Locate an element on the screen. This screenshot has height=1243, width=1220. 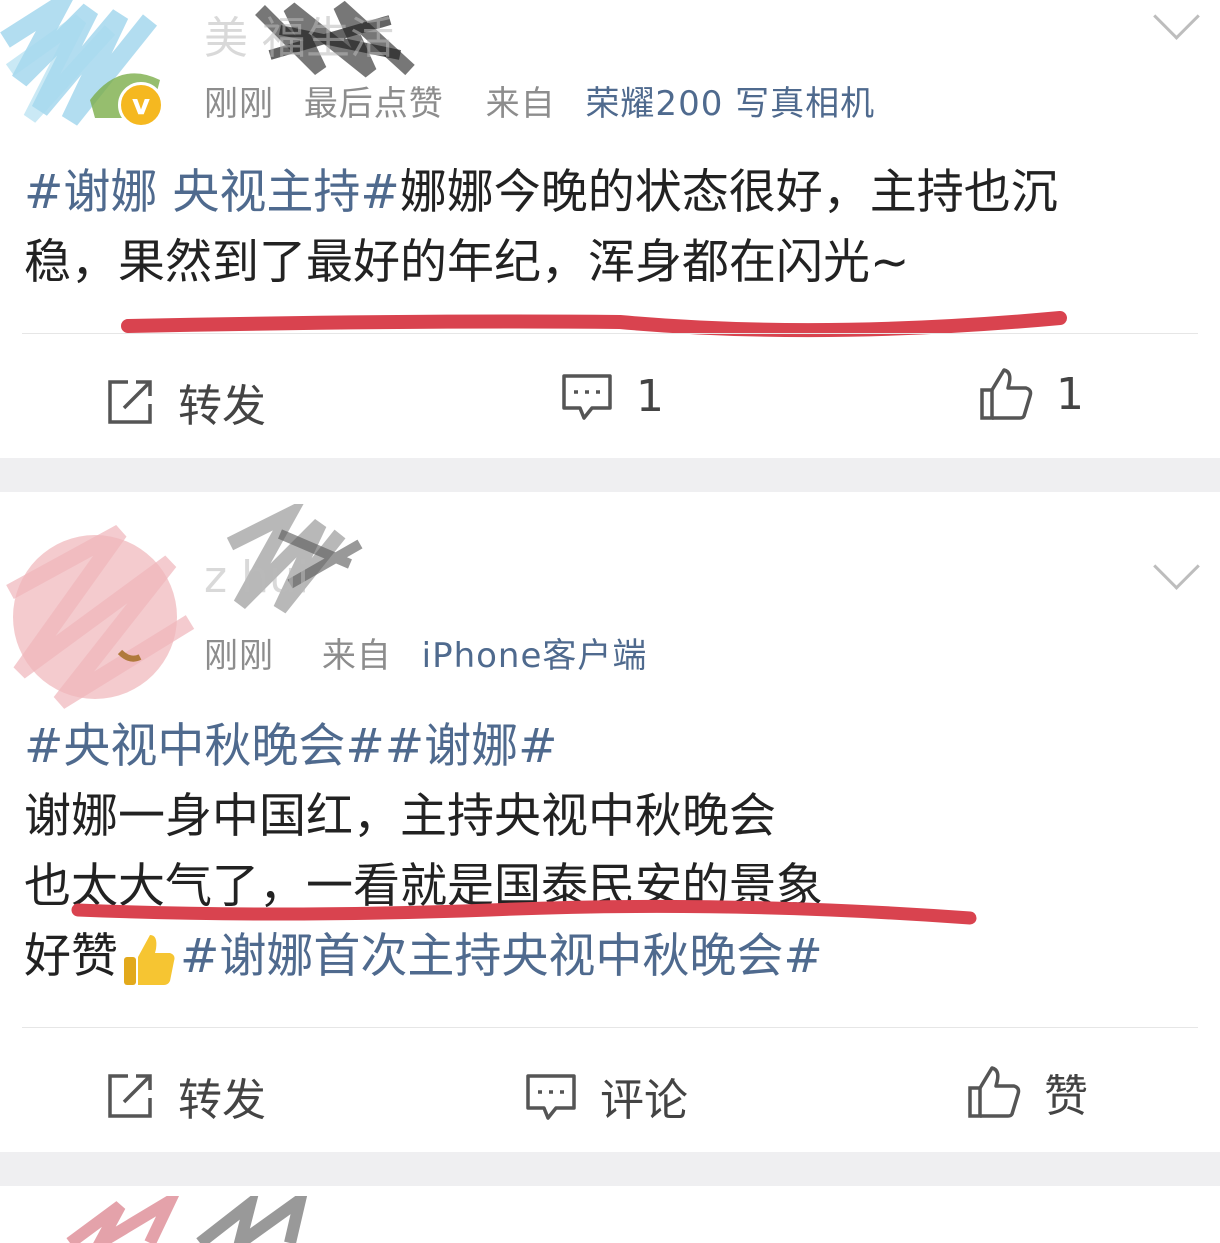
post-text-line-2: 谢娜一身中国红，主持央视中秋晚会 is located at coordinates (400, 816).